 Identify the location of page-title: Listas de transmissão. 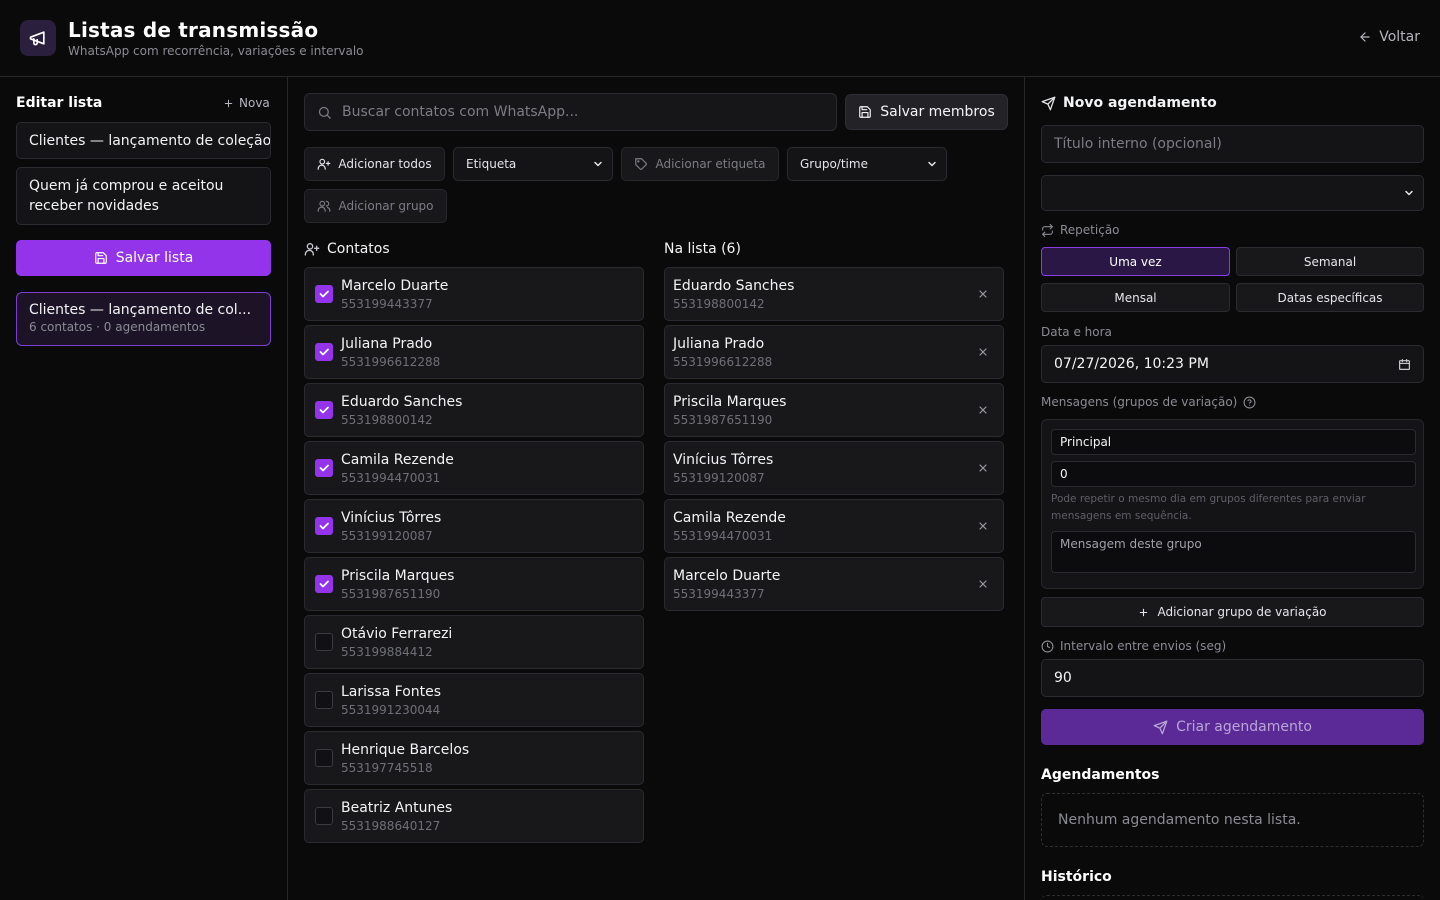
(193, 30).